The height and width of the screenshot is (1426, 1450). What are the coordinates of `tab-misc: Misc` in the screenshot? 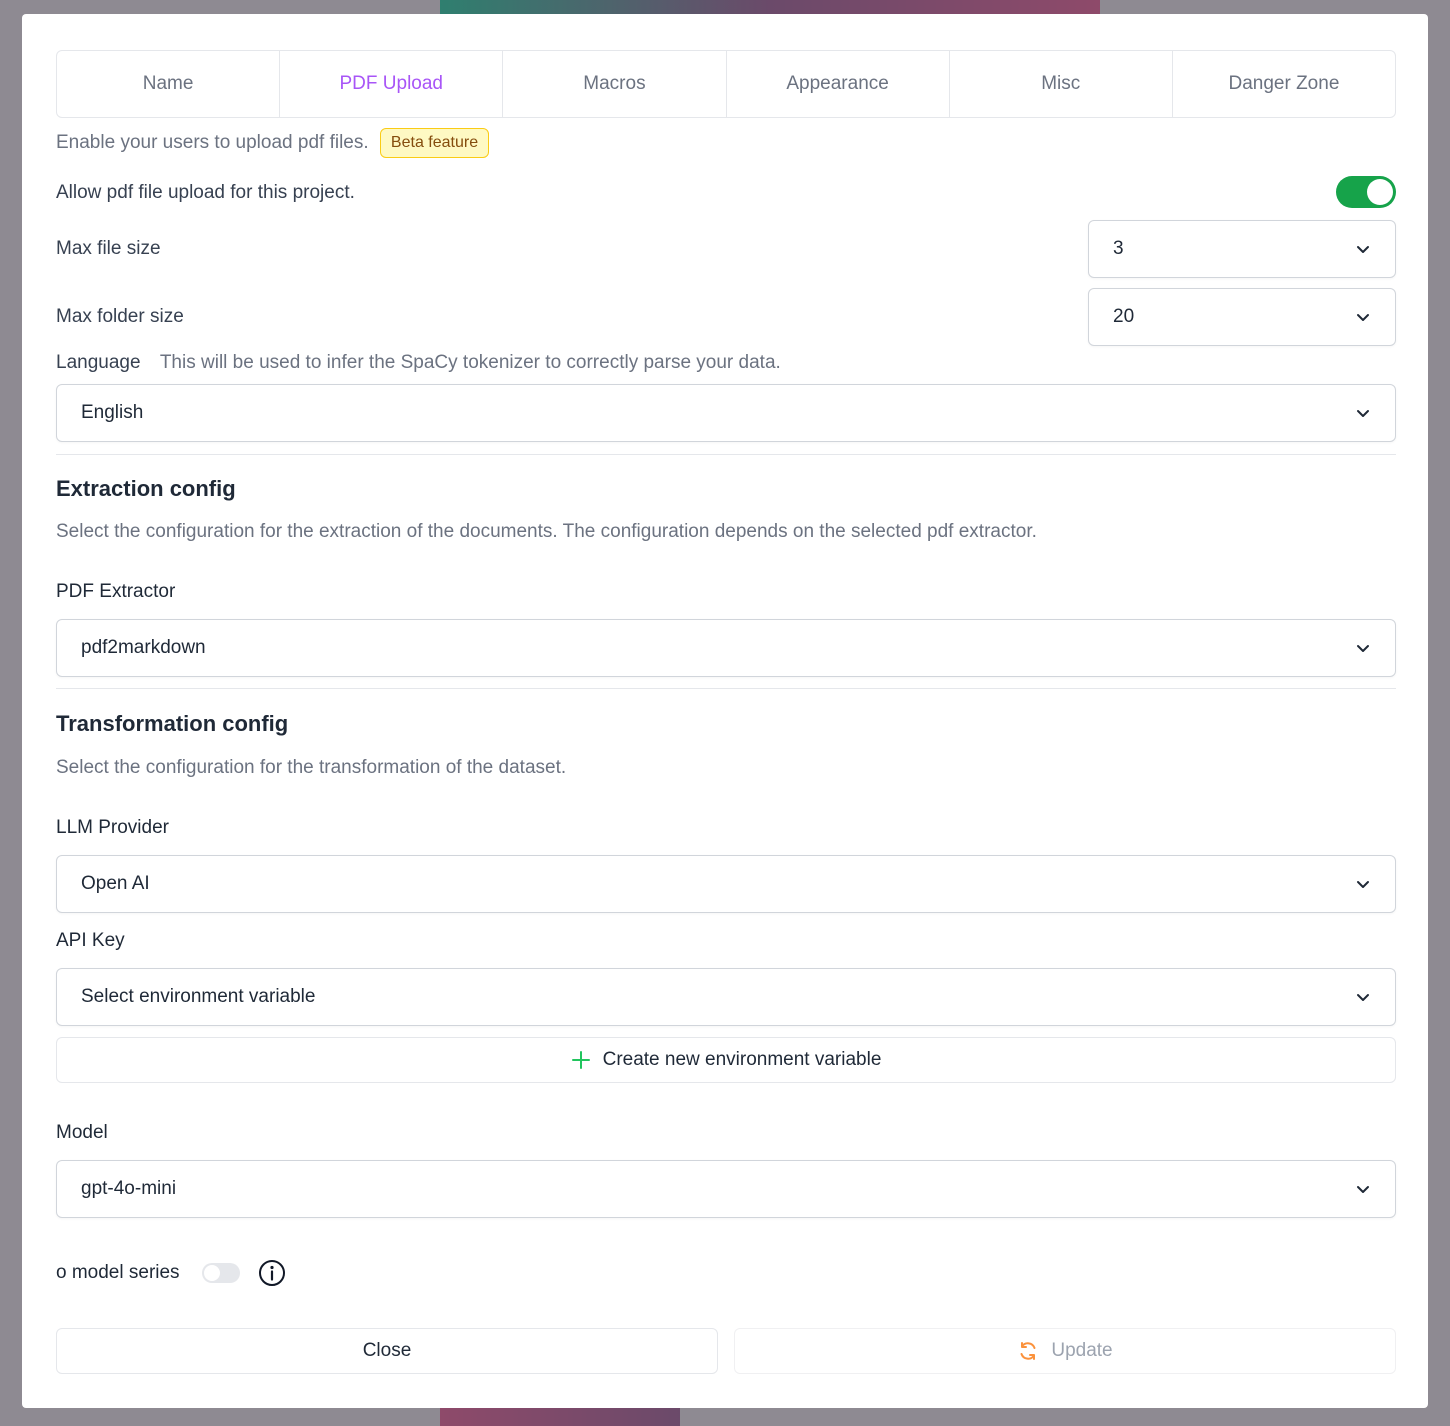 It's located at (1061, 84).